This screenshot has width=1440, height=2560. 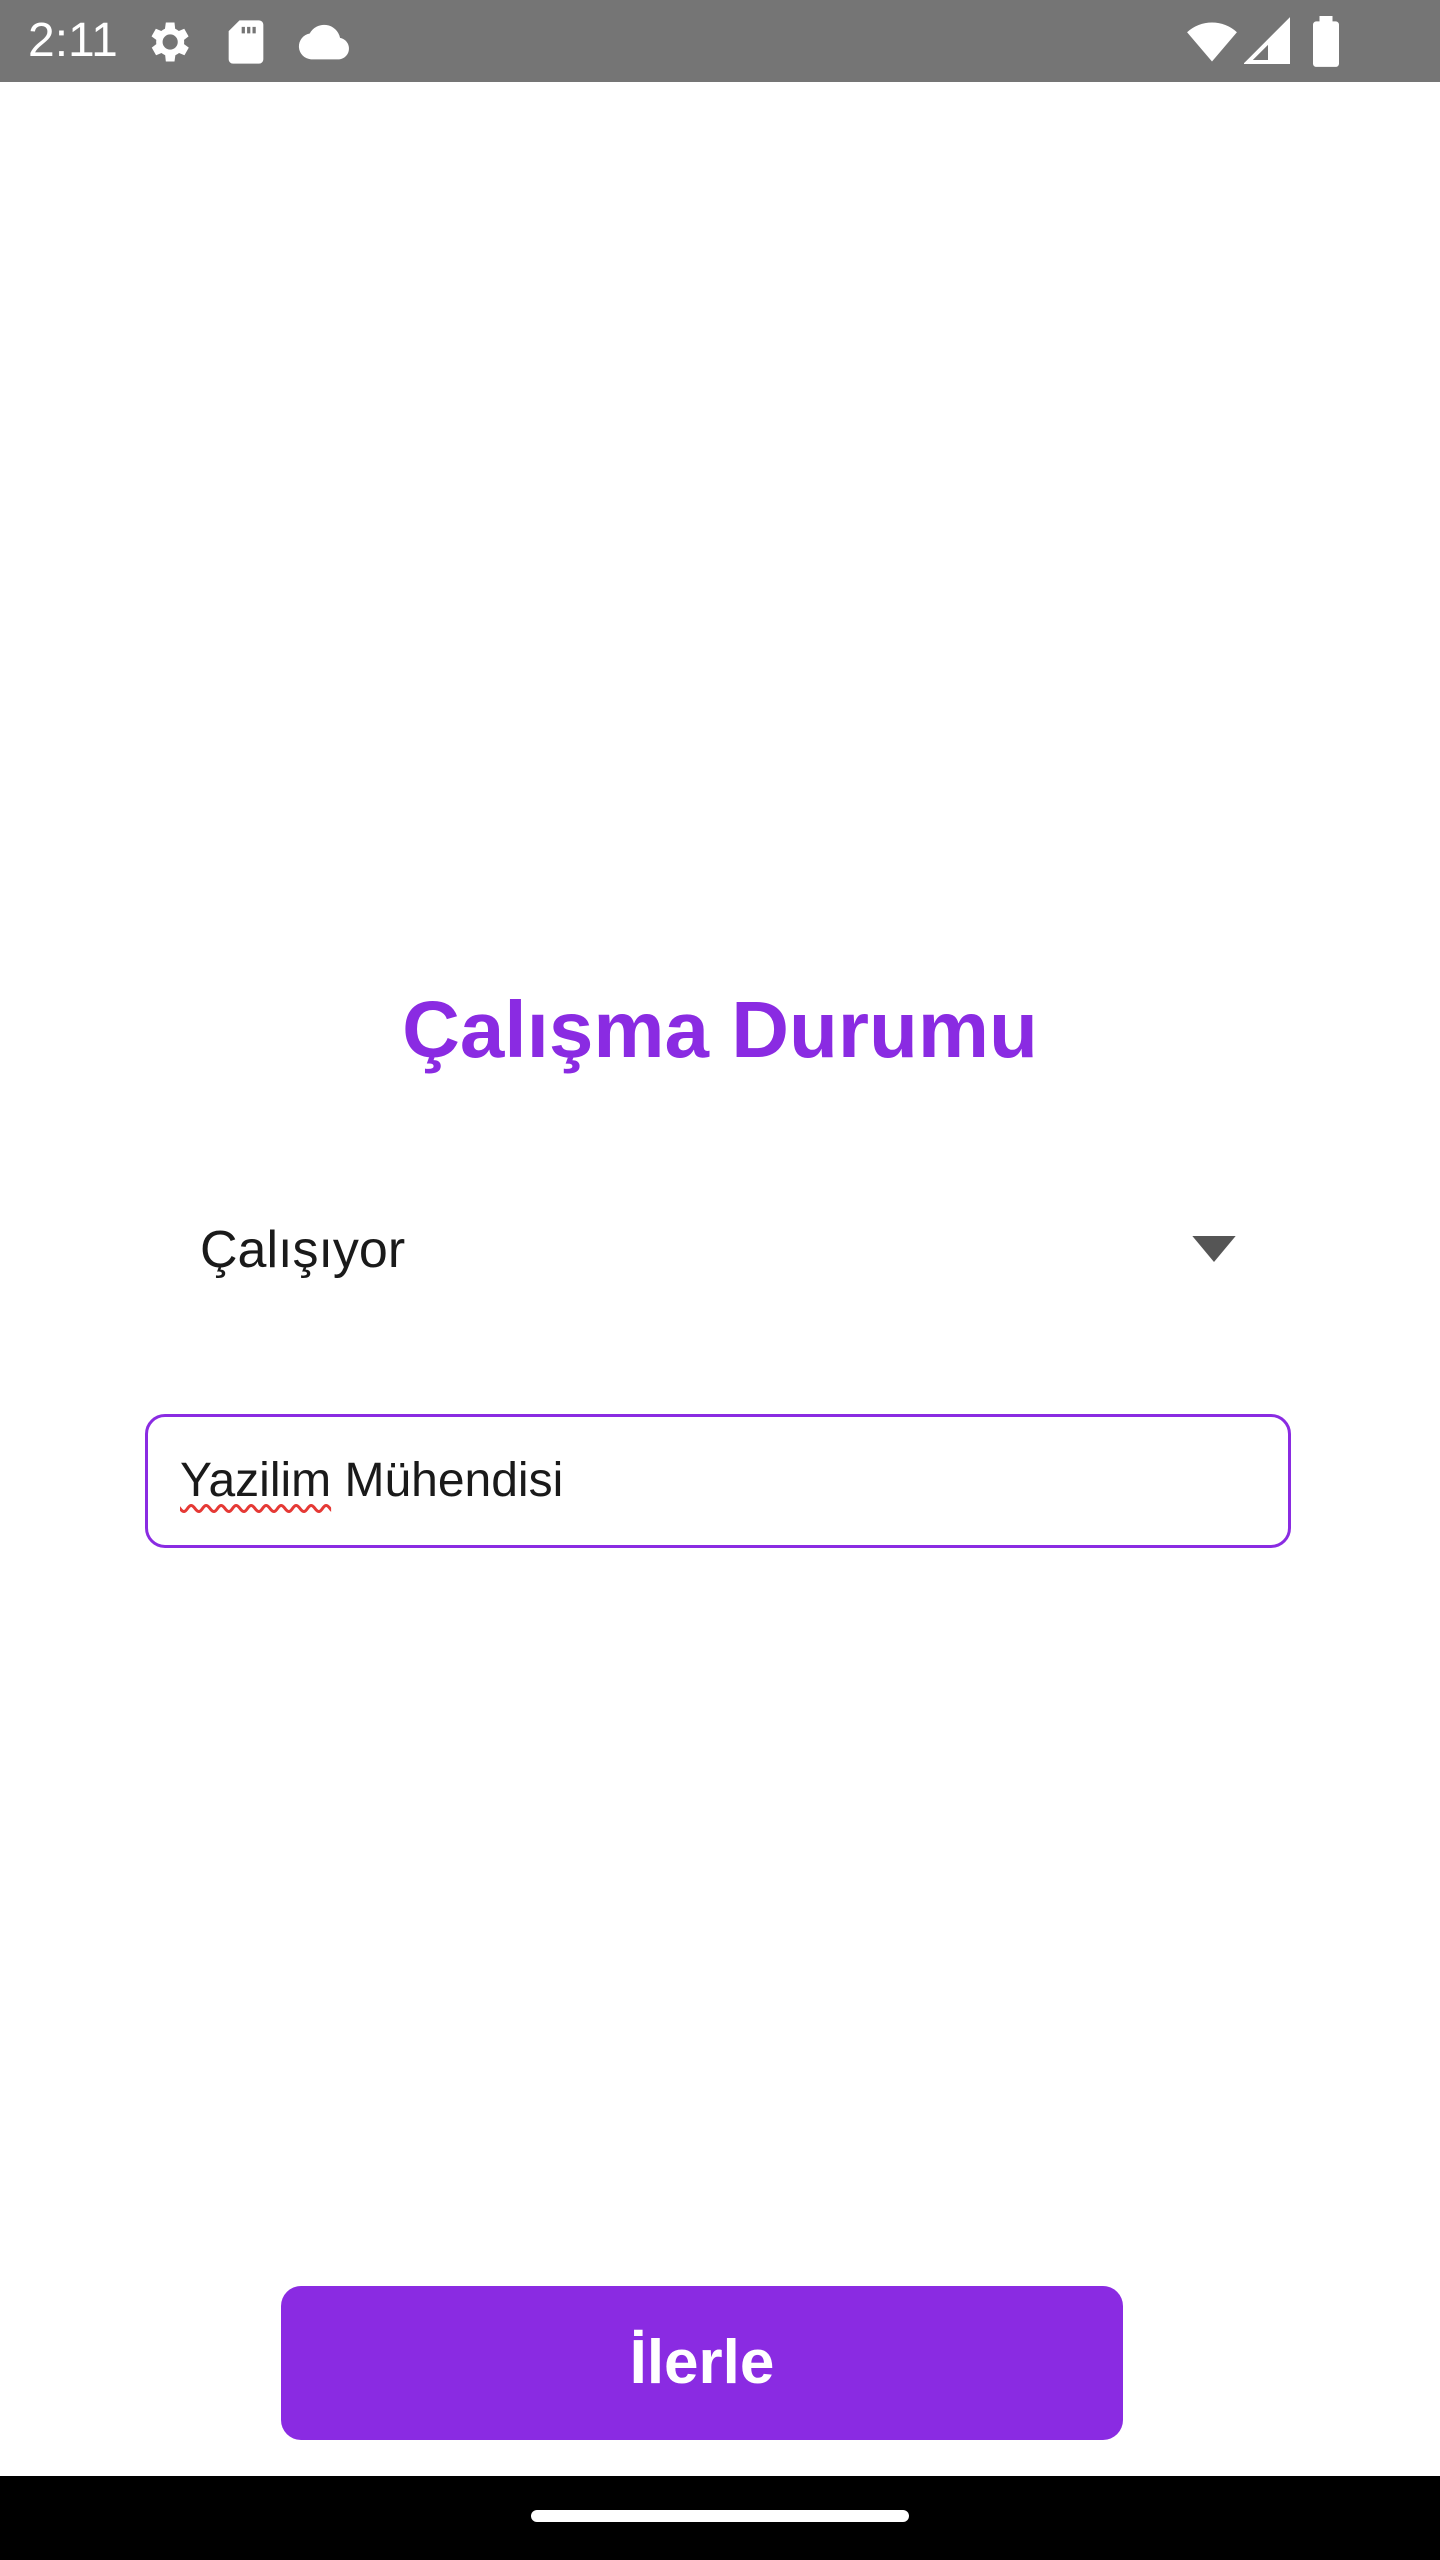 What do you see at coordinates (73, 40) in the screenshot?
I see `status-time: 2:11` at bounding box center [73, 40].